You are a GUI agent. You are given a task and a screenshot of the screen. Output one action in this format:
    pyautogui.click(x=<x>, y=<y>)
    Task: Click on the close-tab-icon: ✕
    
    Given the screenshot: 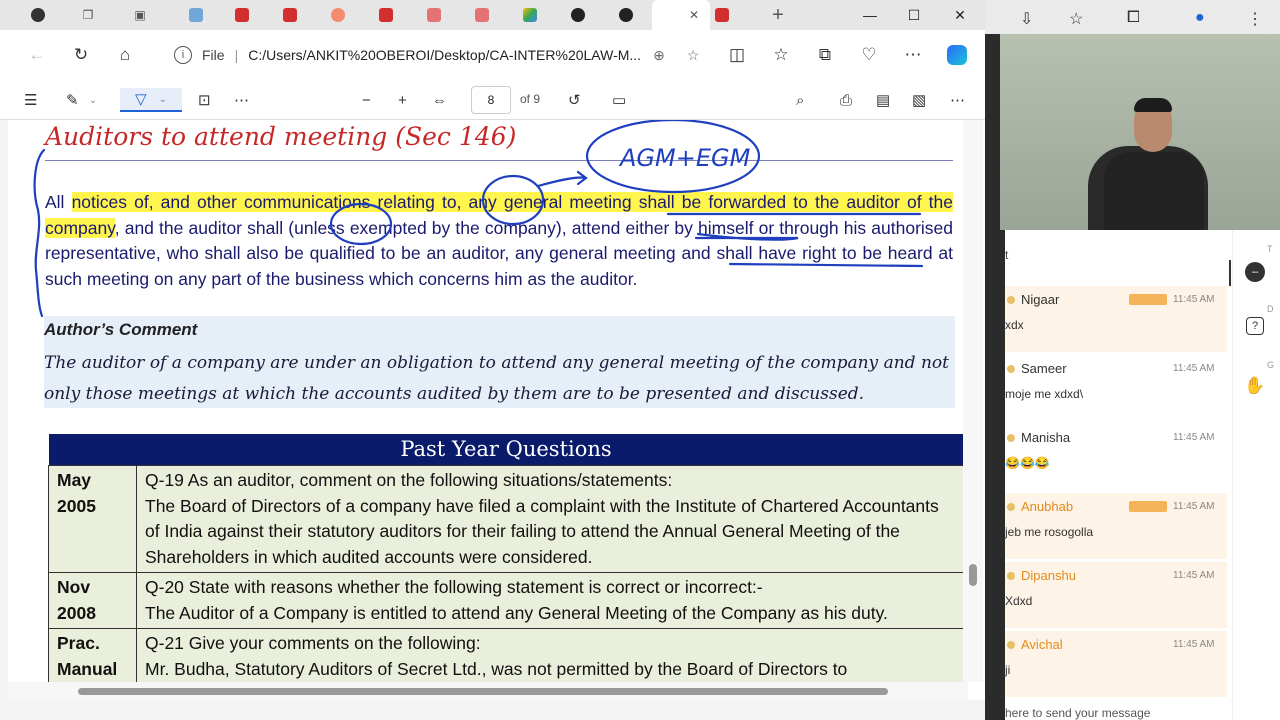 What is the action you would take?
    pyautogui.click(x=694, y=15)
    